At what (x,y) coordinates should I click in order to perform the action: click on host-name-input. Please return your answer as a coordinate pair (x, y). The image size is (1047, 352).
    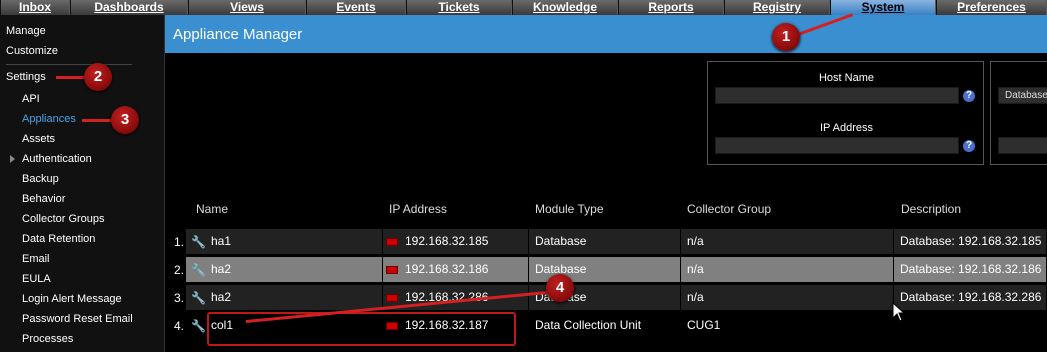
    Looking at the image, I should click on (837, 95).